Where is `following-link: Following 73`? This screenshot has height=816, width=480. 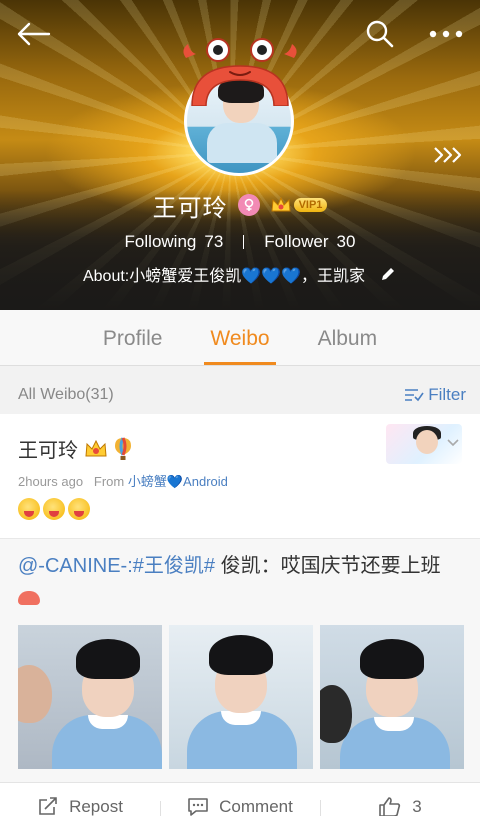 following-link: Following 73 is located at coordinates (174, 242).